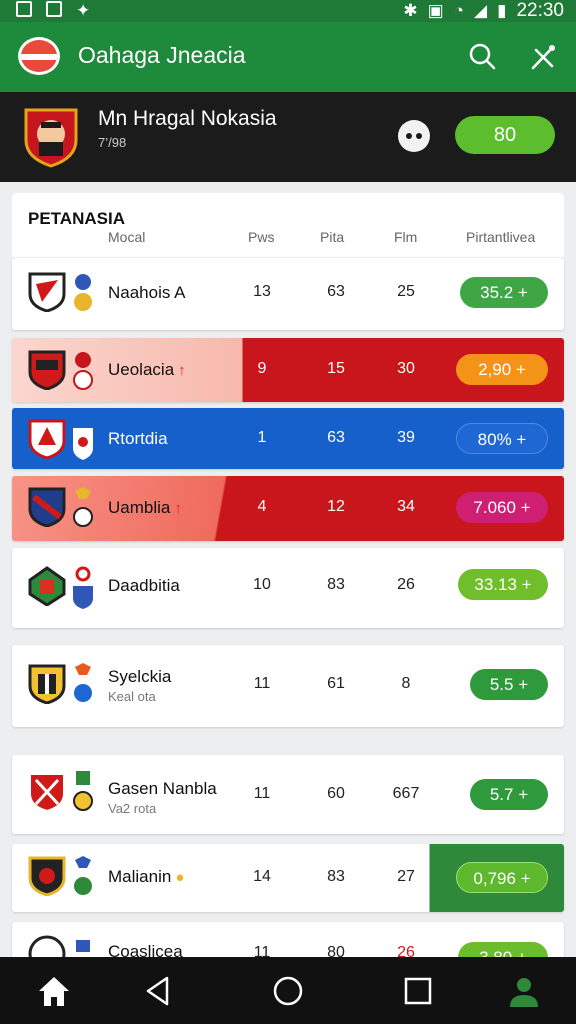 The image size is (576, 1024). I want to click on table-row: Naahois A 13 63 25 35.2 +, so click(288, 294).